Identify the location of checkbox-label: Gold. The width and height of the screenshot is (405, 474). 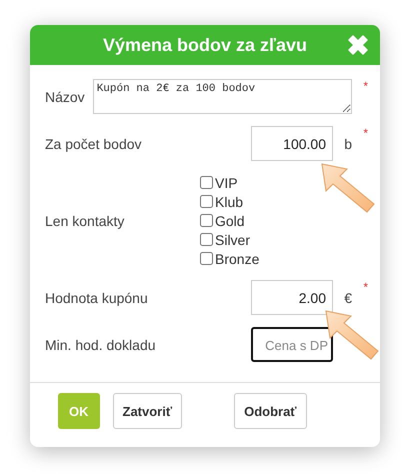
(230, 220).